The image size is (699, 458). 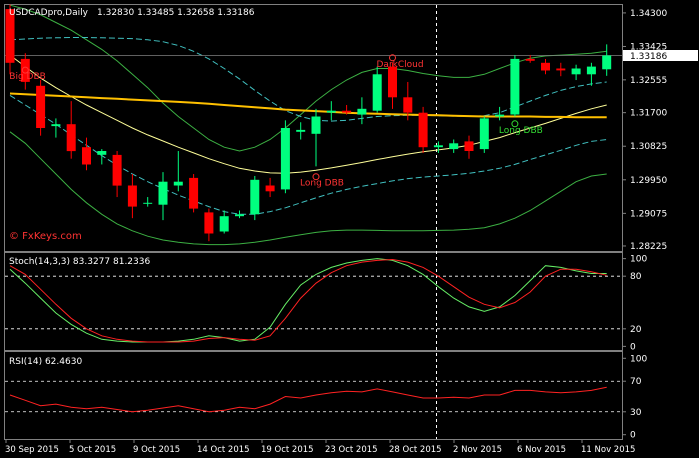 I want to click on date-tick-label: 28 Oct 2015, so click(x=415, y=450).